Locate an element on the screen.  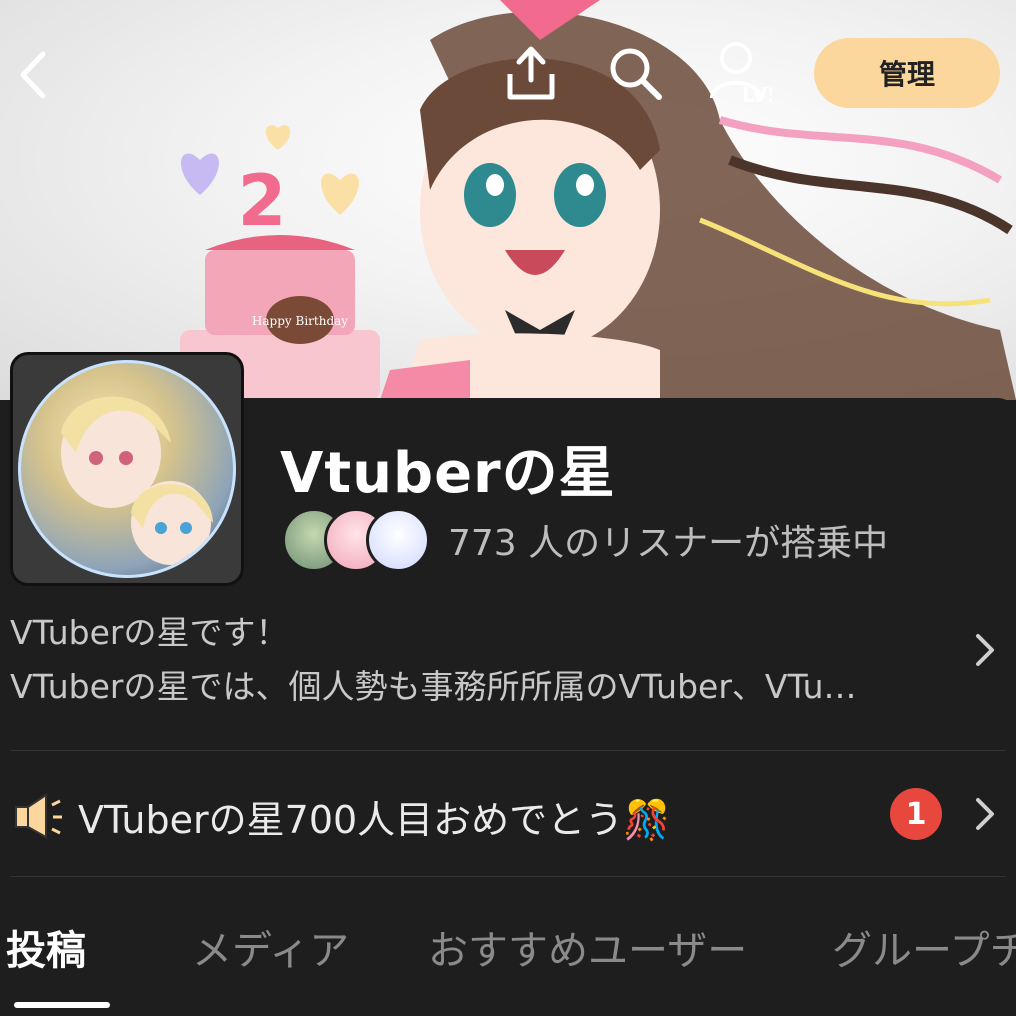
group-avatar is located at coordinates (127, 469).